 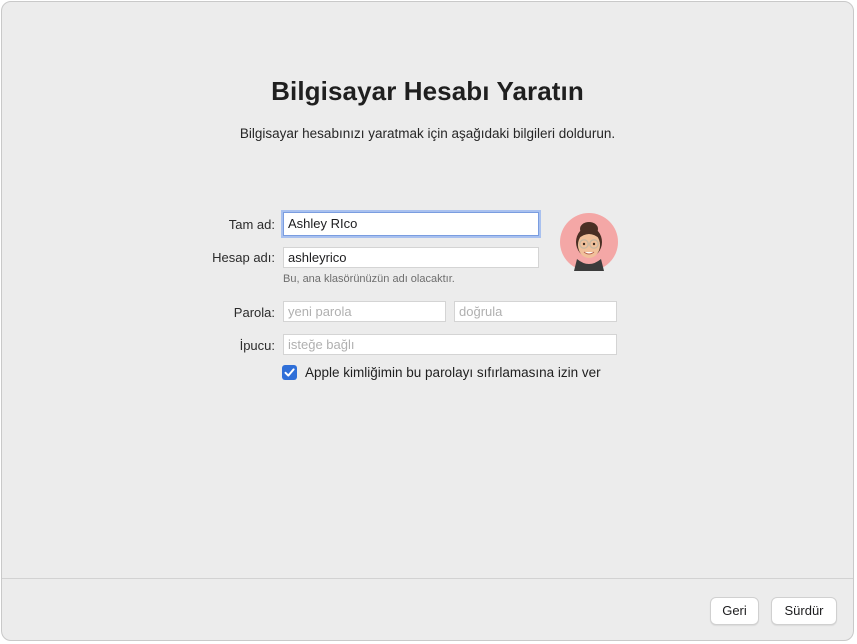 I want to click on password-label: Parola:, so click(x=254, y=312).